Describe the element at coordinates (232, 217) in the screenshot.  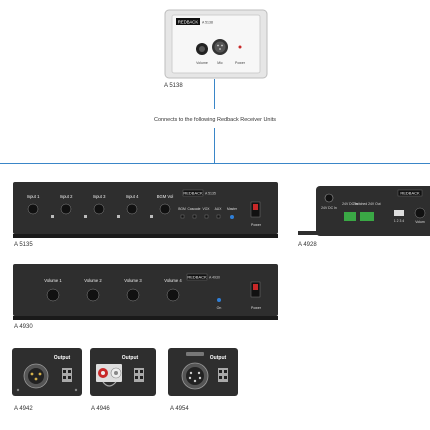
I see `status-led` at that location.